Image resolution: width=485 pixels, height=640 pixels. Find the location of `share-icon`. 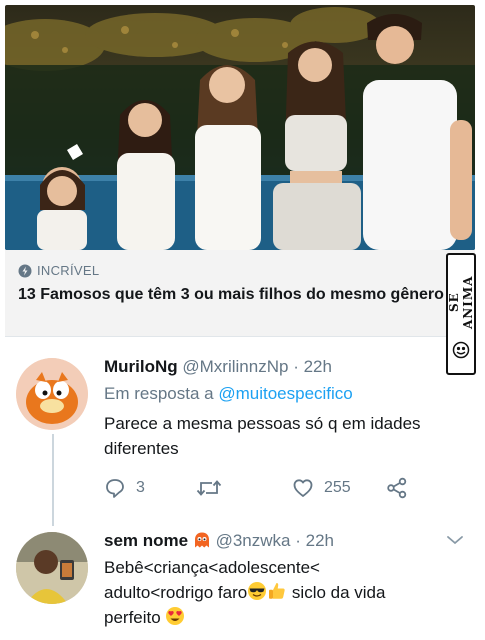

share-icon is located at coordinates (397, 488).